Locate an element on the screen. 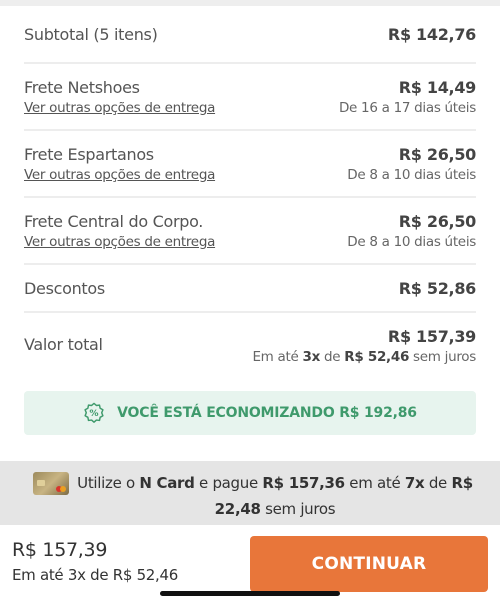 The width and height of the screenshot is (500, 606). continue-button: CONTINUAR is located at coordinates (369, 564).